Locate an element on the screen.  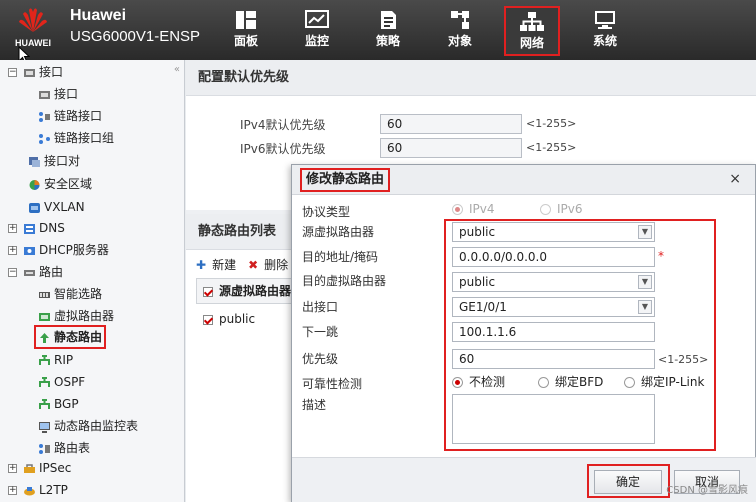
ipv6-priority-field: 60 is located at coordinates (451, 148).